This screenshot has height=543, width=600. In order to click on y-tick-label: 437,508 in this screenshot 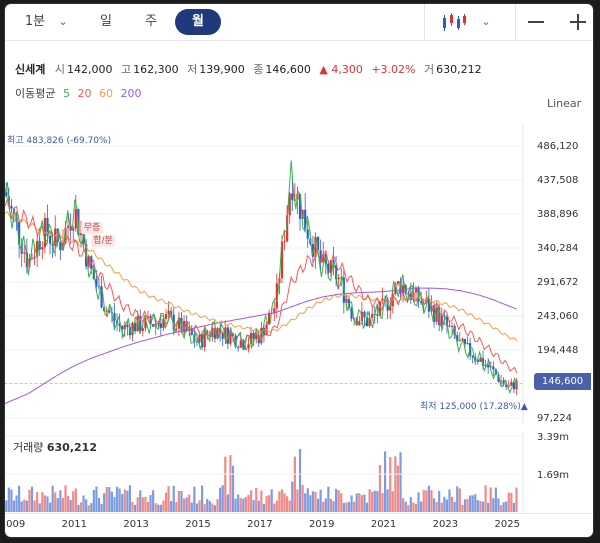, I will do `click(557, 180)`.